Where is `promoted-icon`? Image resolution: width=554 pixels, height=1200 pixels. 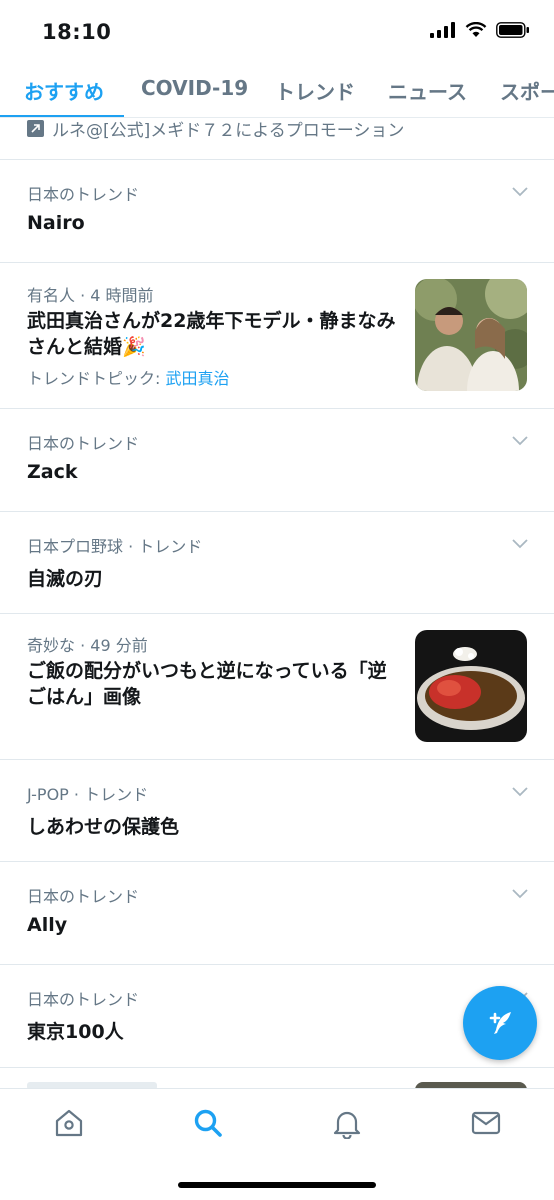 promoted-icon is located at coordinates (35, 128).